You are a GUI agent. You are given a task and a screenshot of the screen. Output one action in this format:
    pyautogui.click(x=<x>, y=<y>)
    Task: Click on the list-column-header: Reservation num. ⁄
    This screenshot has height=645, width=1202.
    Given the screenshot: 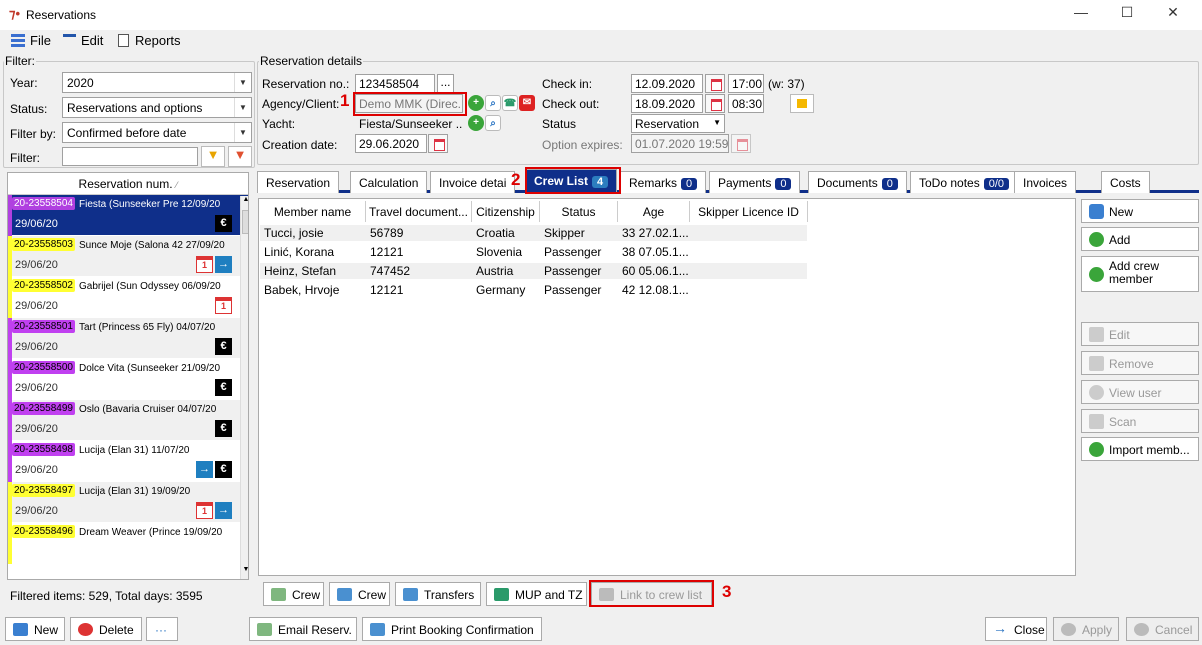 What is the action you would take?
    pyautogui.click(x=128, y=184)
    